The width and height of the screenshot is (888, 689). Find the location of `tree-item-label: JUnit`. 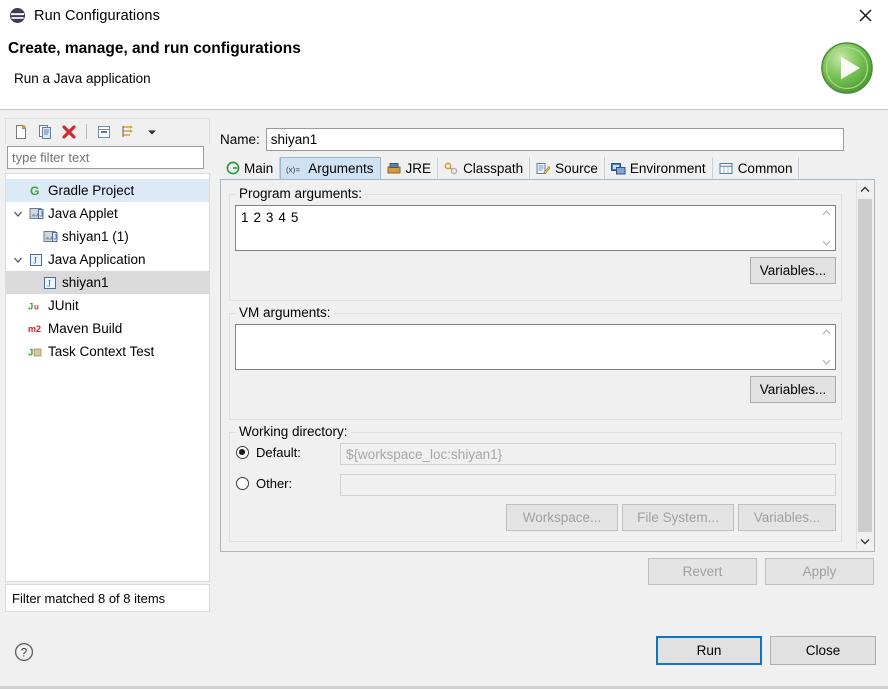

tree-item-label: JUnit is located at coordinates (63, 305).